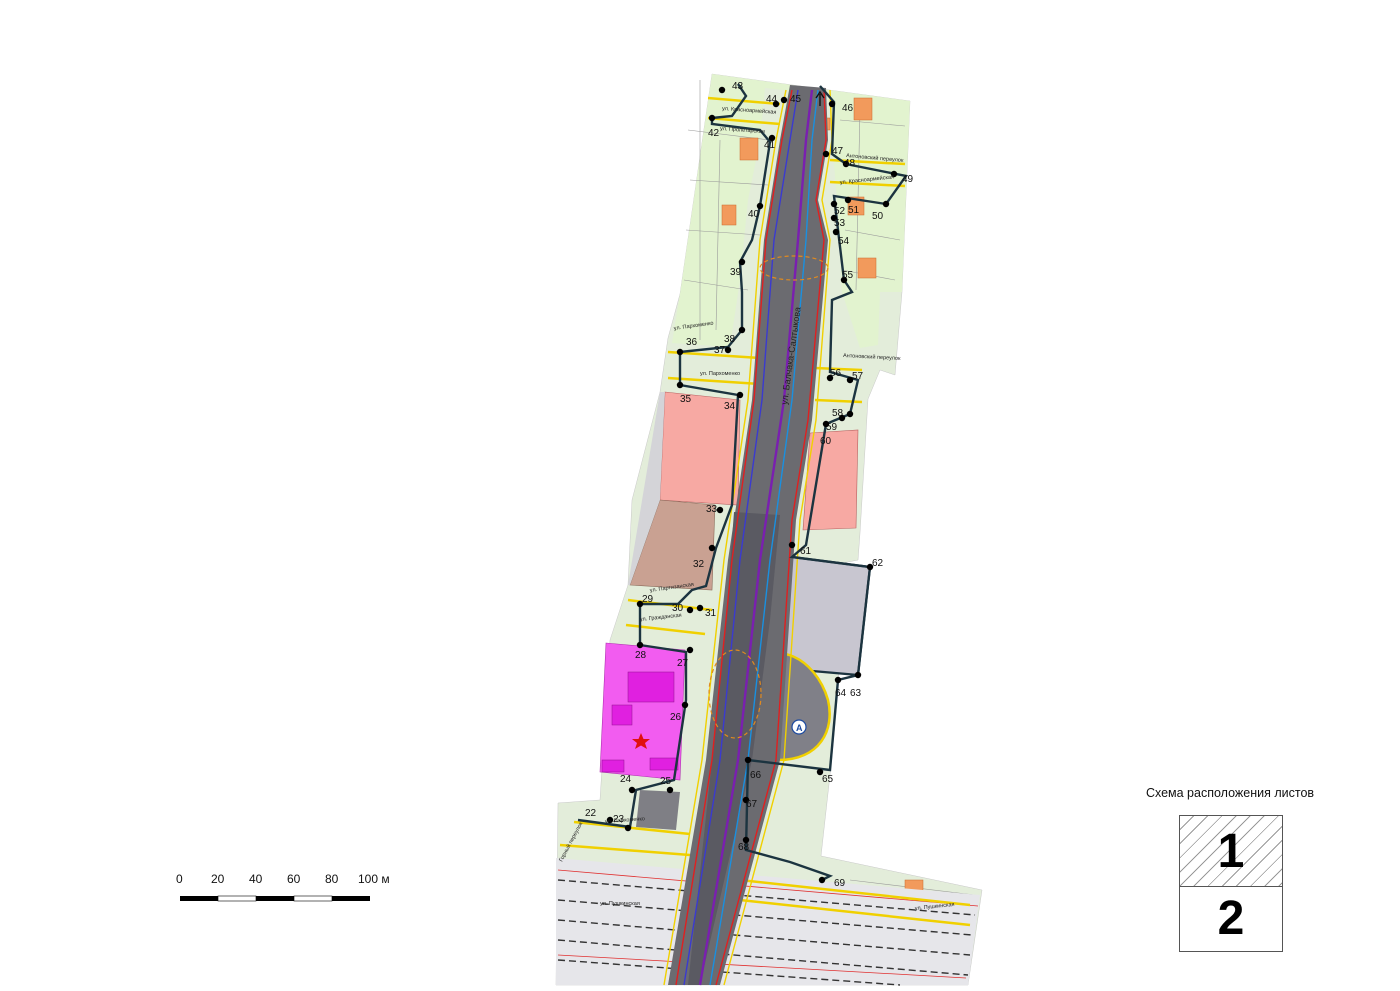  What do you see at coordinates (796, 99) in the screenshot?
I see `survey-point-label: 45` at bounding box center [796, 99].